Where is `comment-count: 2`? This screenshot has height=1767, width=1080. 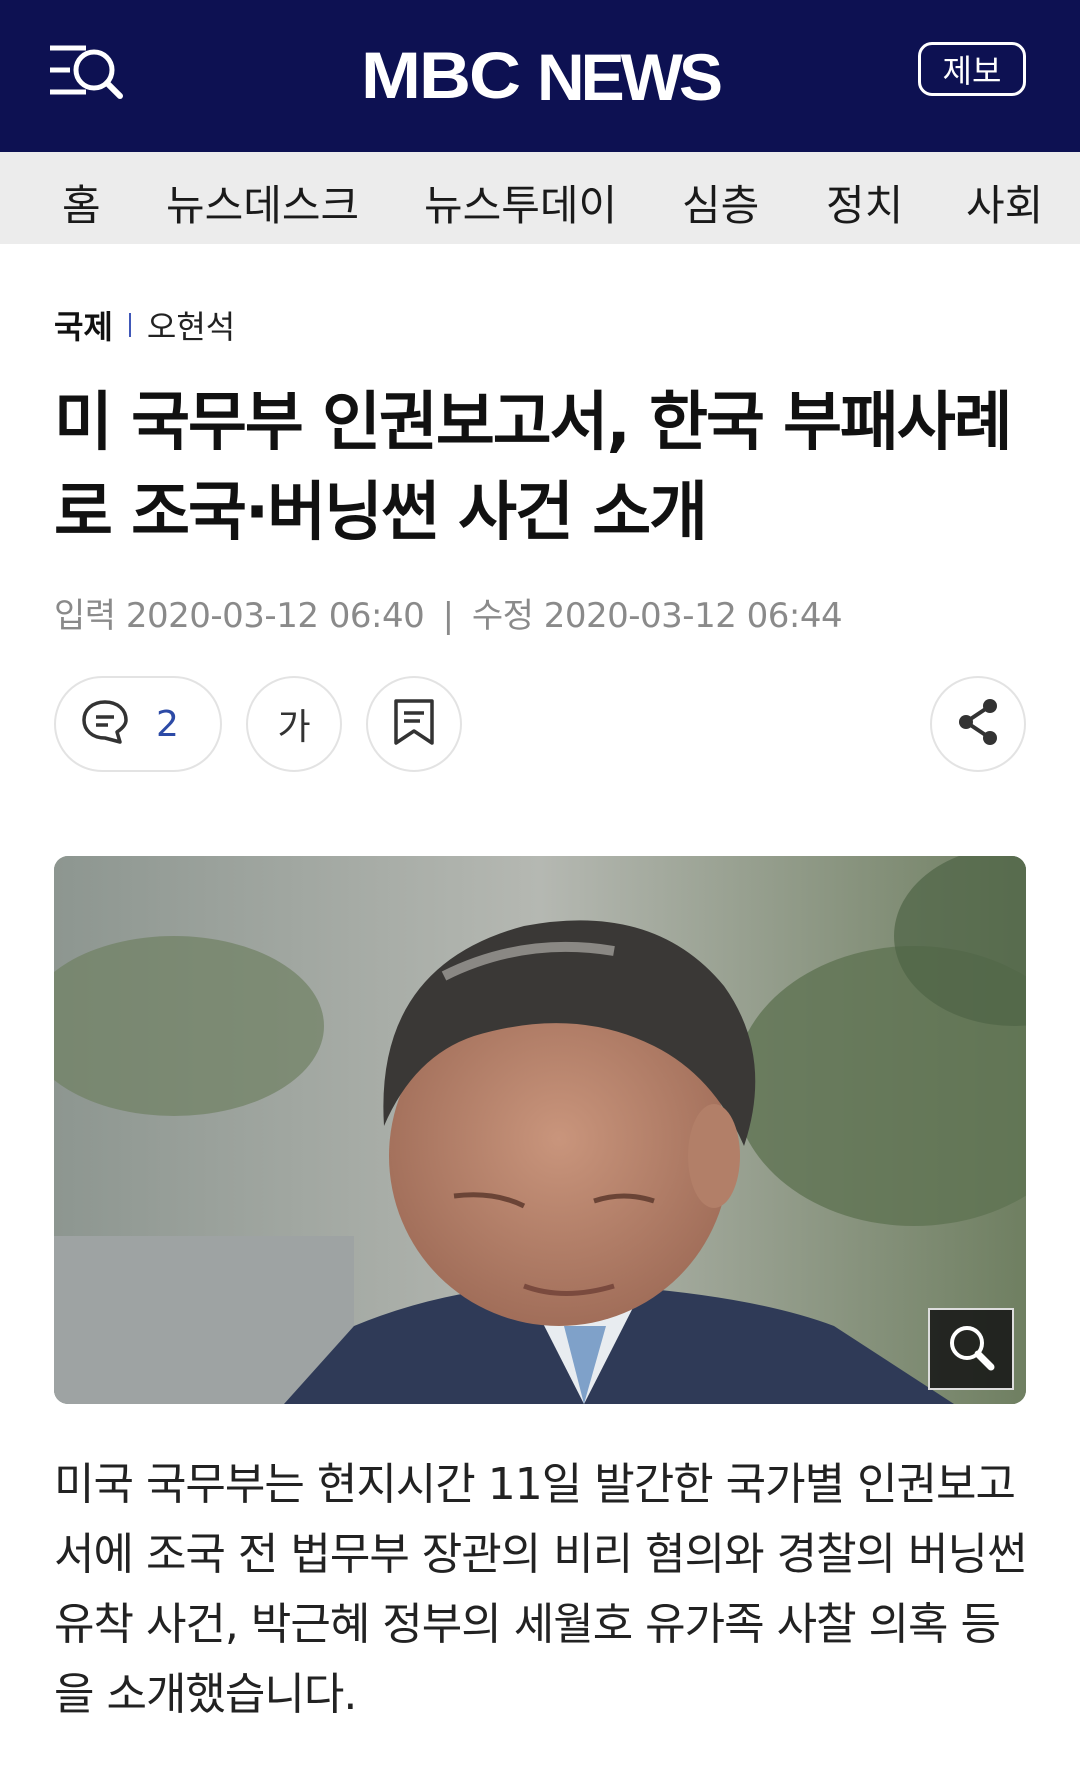 comment-count: 2 is located at coordinates (167, 724).